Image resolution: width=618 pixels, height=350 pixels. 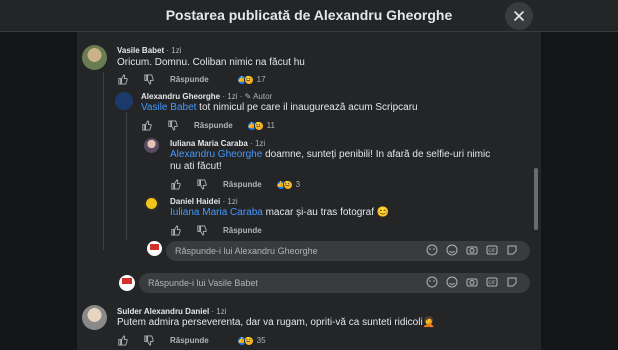 I want to click on reaction-count: 17, so click(x=261, y=79).